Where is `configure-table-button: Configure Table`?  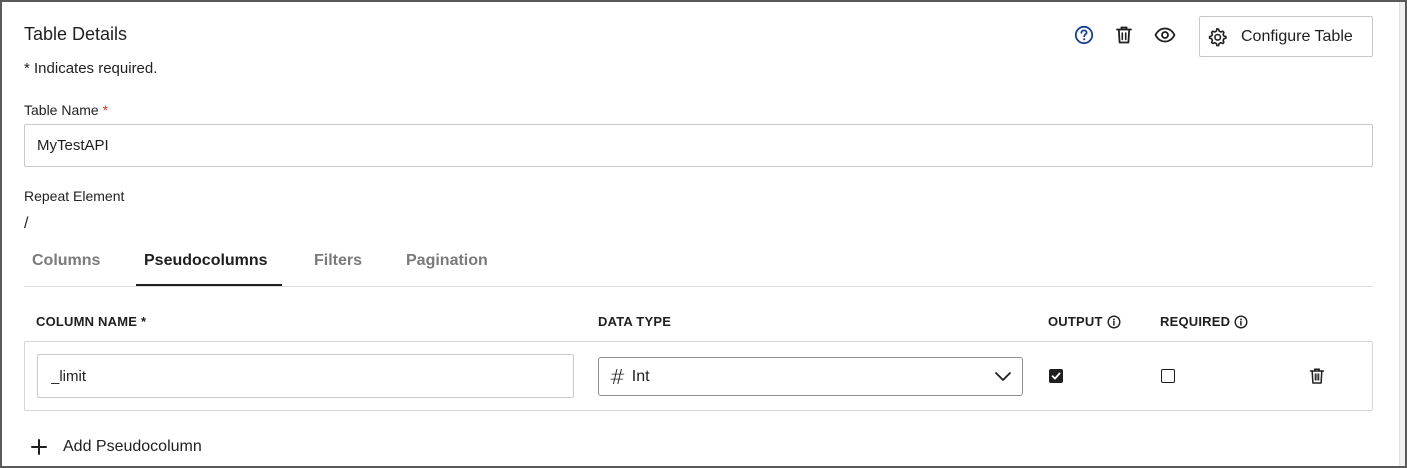
configure-table-button: Configure Table is located at coordinates (1286, 36).